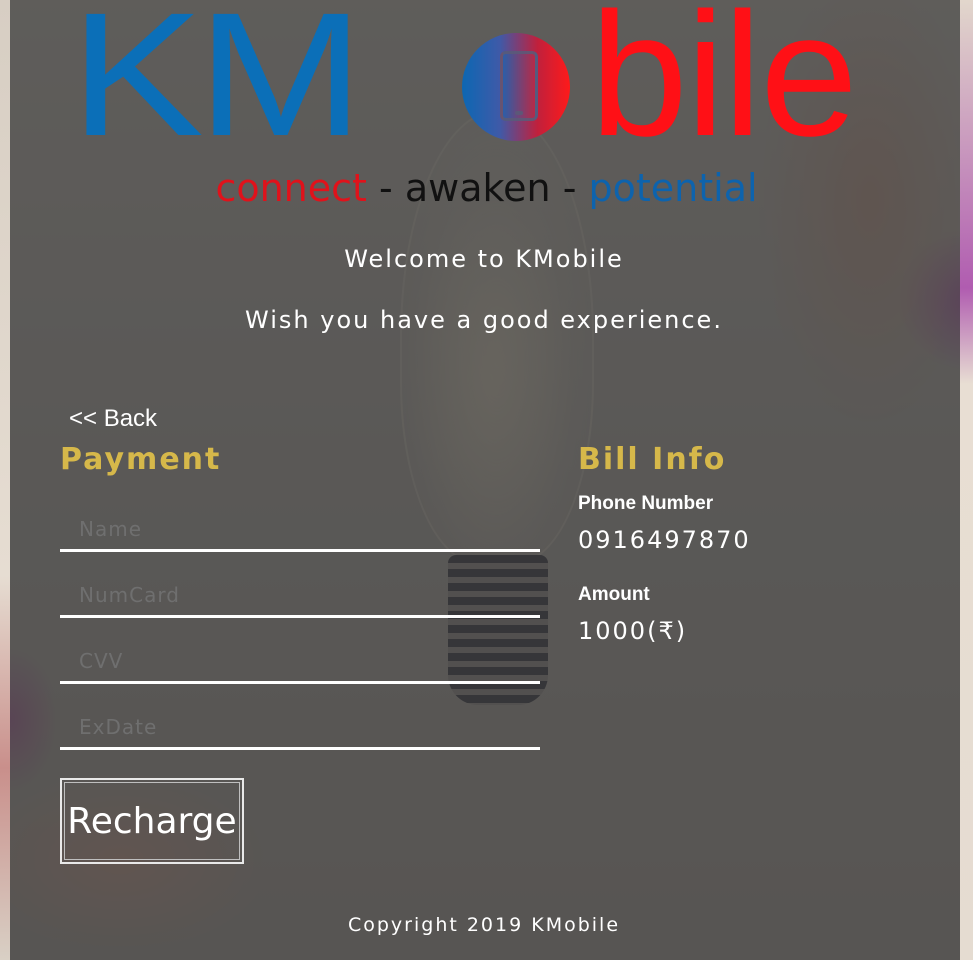 Image resolution: width=973 pixels, height=960 pixels. I want to click on payment-section-title: Payment, so click(141, 459).